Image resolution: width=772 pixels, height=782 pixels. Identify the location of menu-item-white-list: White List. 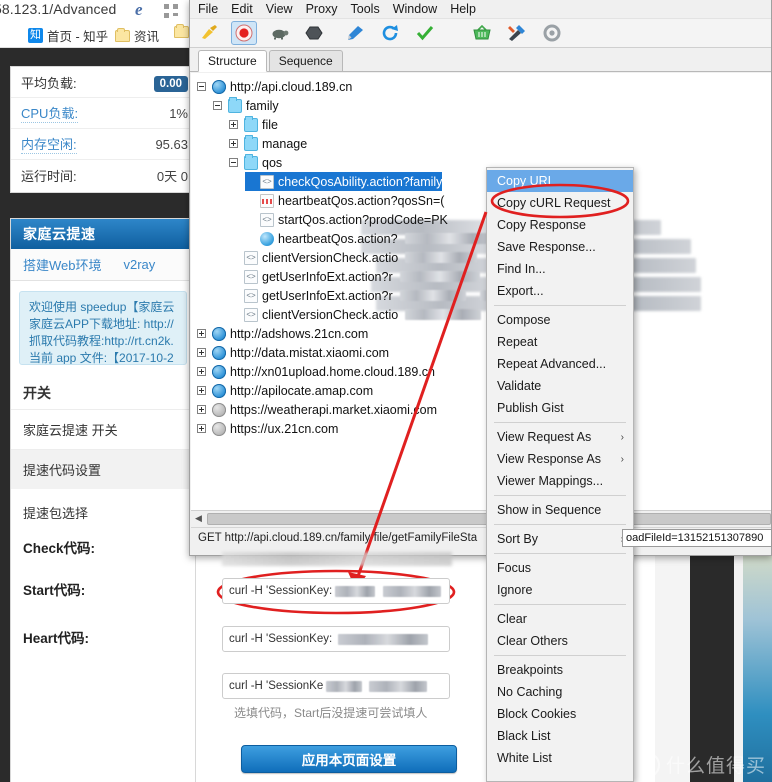
(560, 758).